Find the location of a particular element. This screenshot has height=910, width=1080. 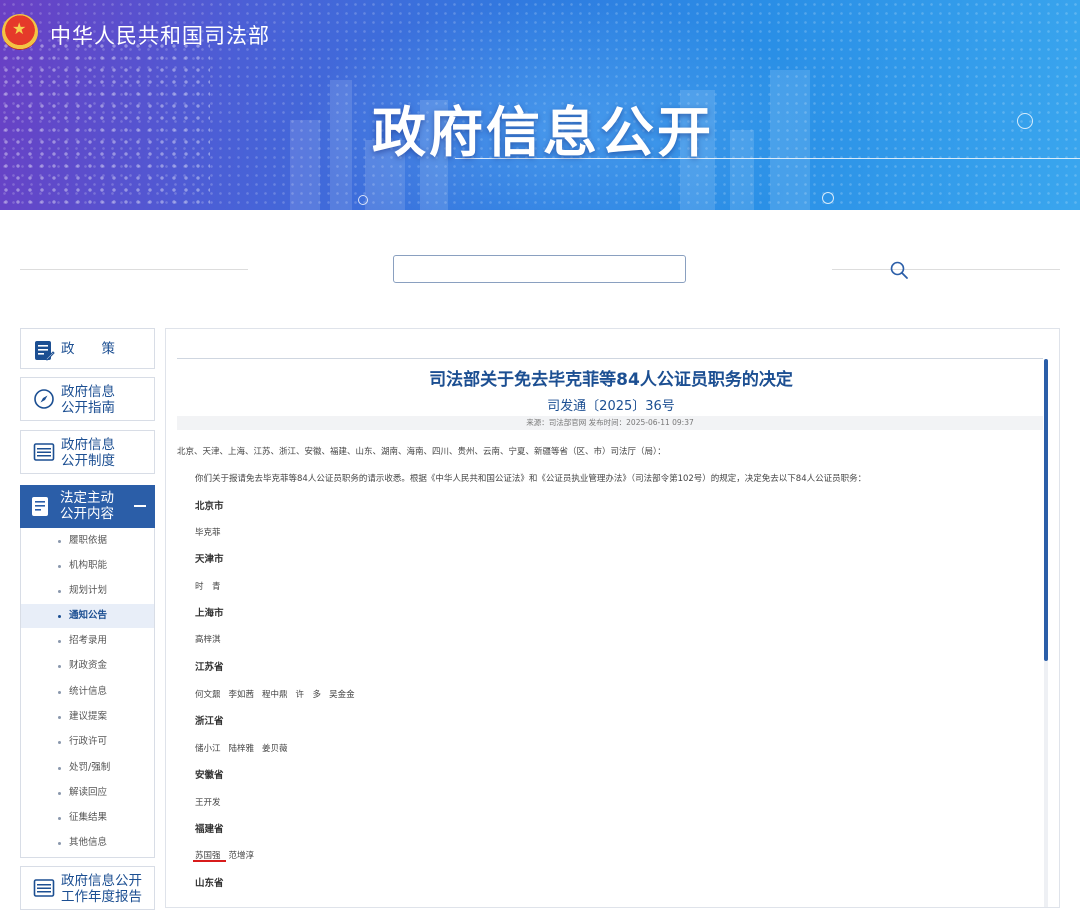

sidebar-item-disclosure-guide: 政府信息 公开指南 is located at coordinates (87, 399).